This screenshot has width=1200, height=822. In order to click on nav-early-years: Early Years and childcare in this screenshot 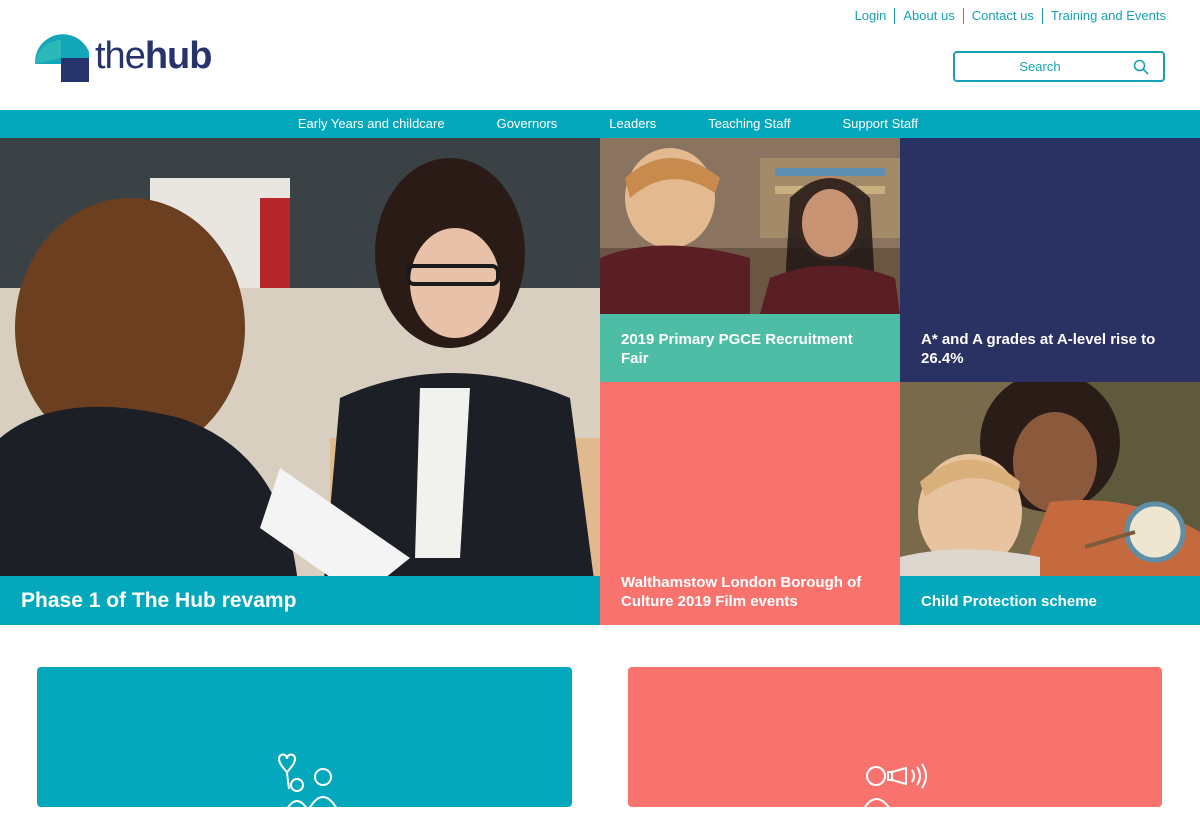, I will do `click(371, 124)`.